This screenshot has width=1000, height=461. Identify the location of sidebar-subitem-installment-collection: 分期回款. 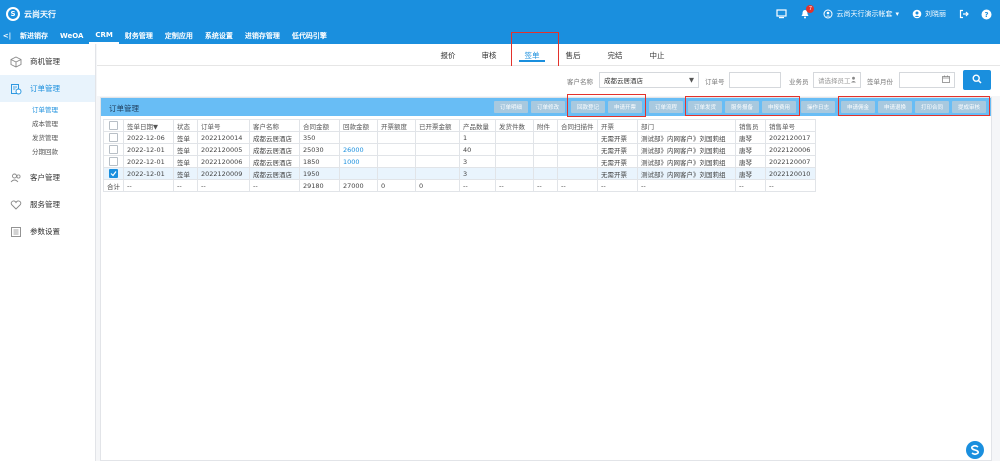
(47, 151).